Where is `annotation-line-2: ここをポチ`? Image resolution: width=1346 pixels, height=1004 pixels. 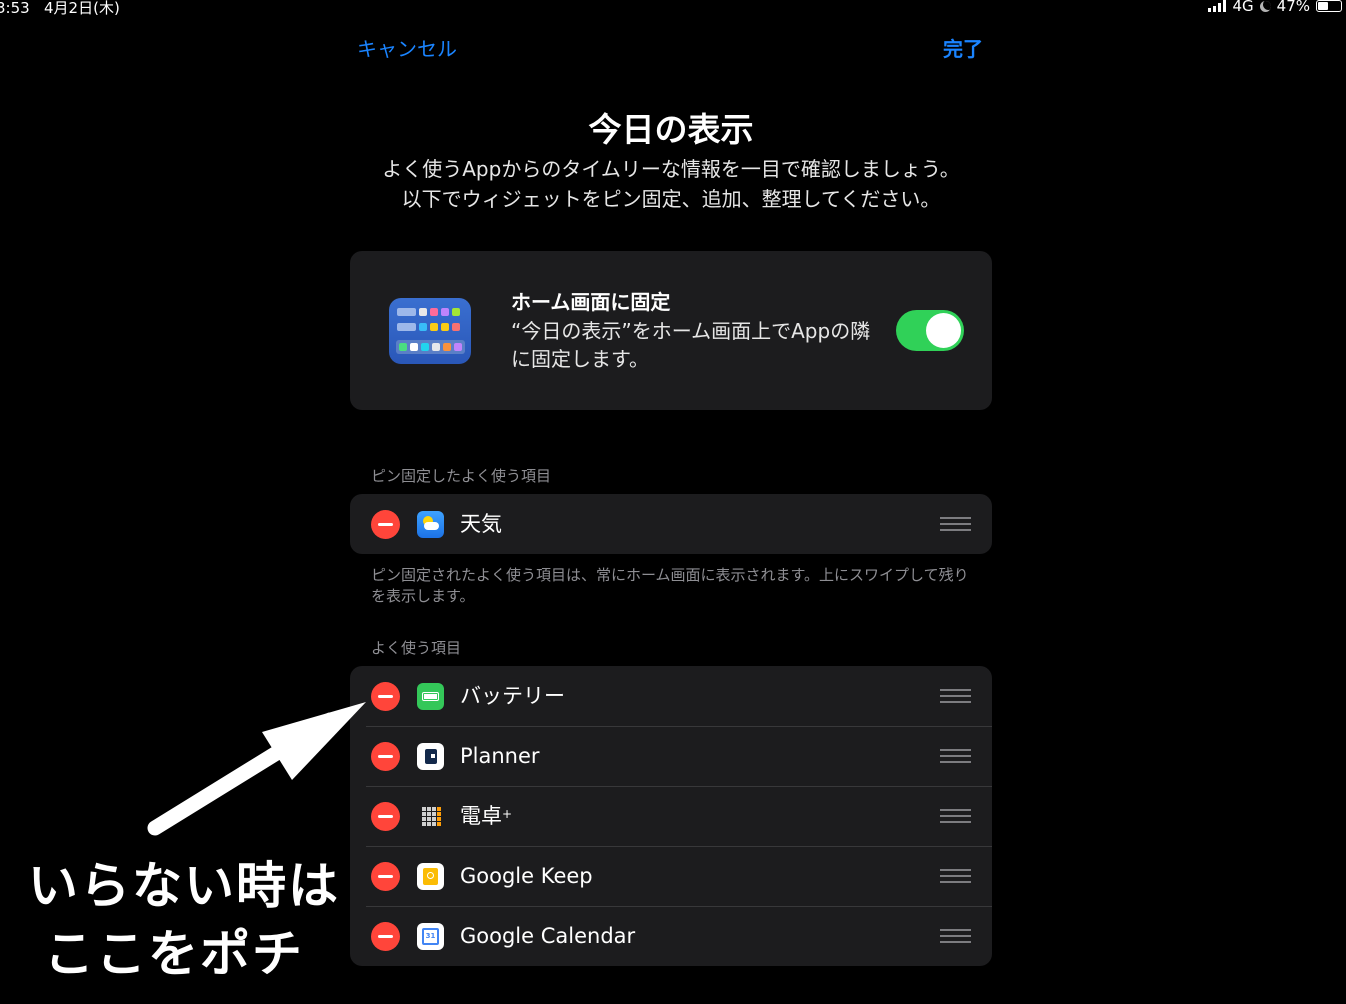 annotation-line-2: ここをポチ is located at coordinates (174, 954).